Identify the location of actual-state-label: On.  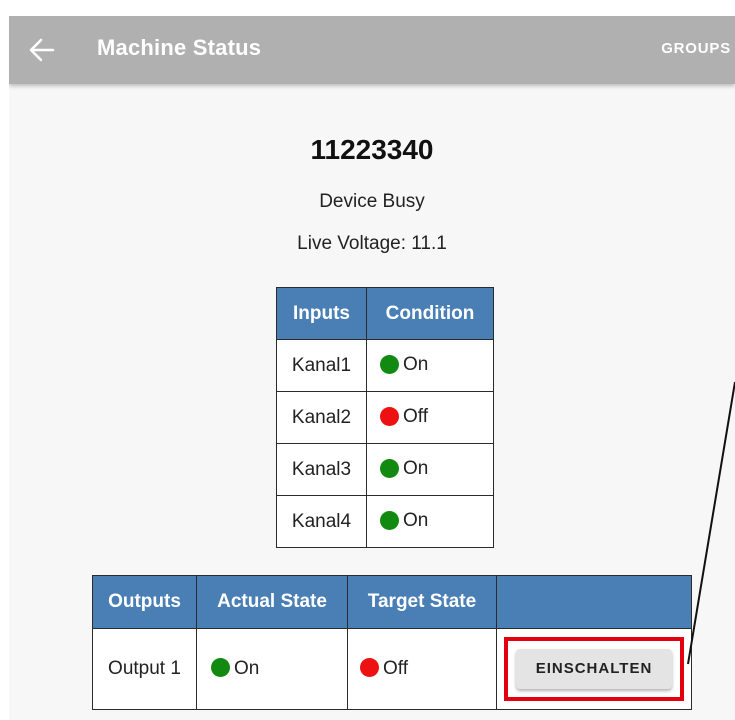
(247, 668).